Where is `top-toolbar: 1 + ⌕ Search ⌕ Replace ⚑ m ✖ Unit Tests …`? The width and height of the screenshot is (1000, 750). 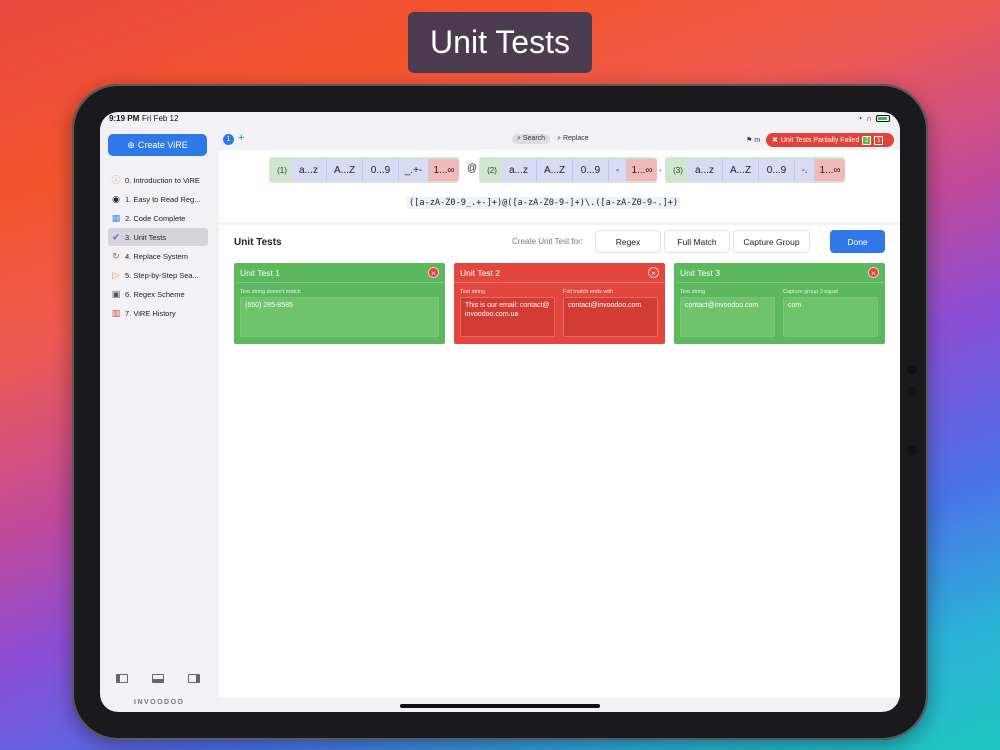 top-toolbar: 1 + ⌕ Search ⌕ Replace ⚑ m ✖ Unit Tests … is located at coordinates (559, 140).